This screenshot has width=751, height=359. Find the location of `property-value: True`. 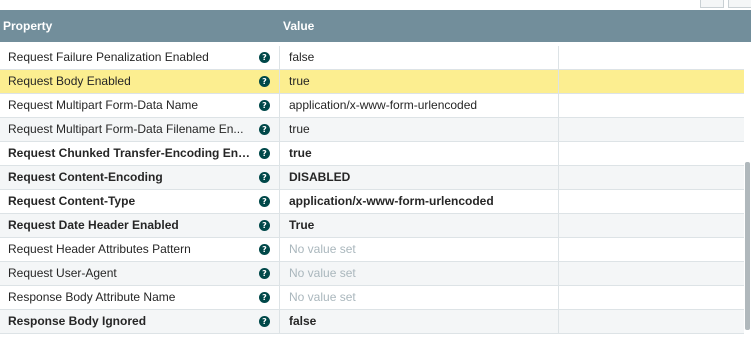

property-value: True is located at coordinates (419, 225).